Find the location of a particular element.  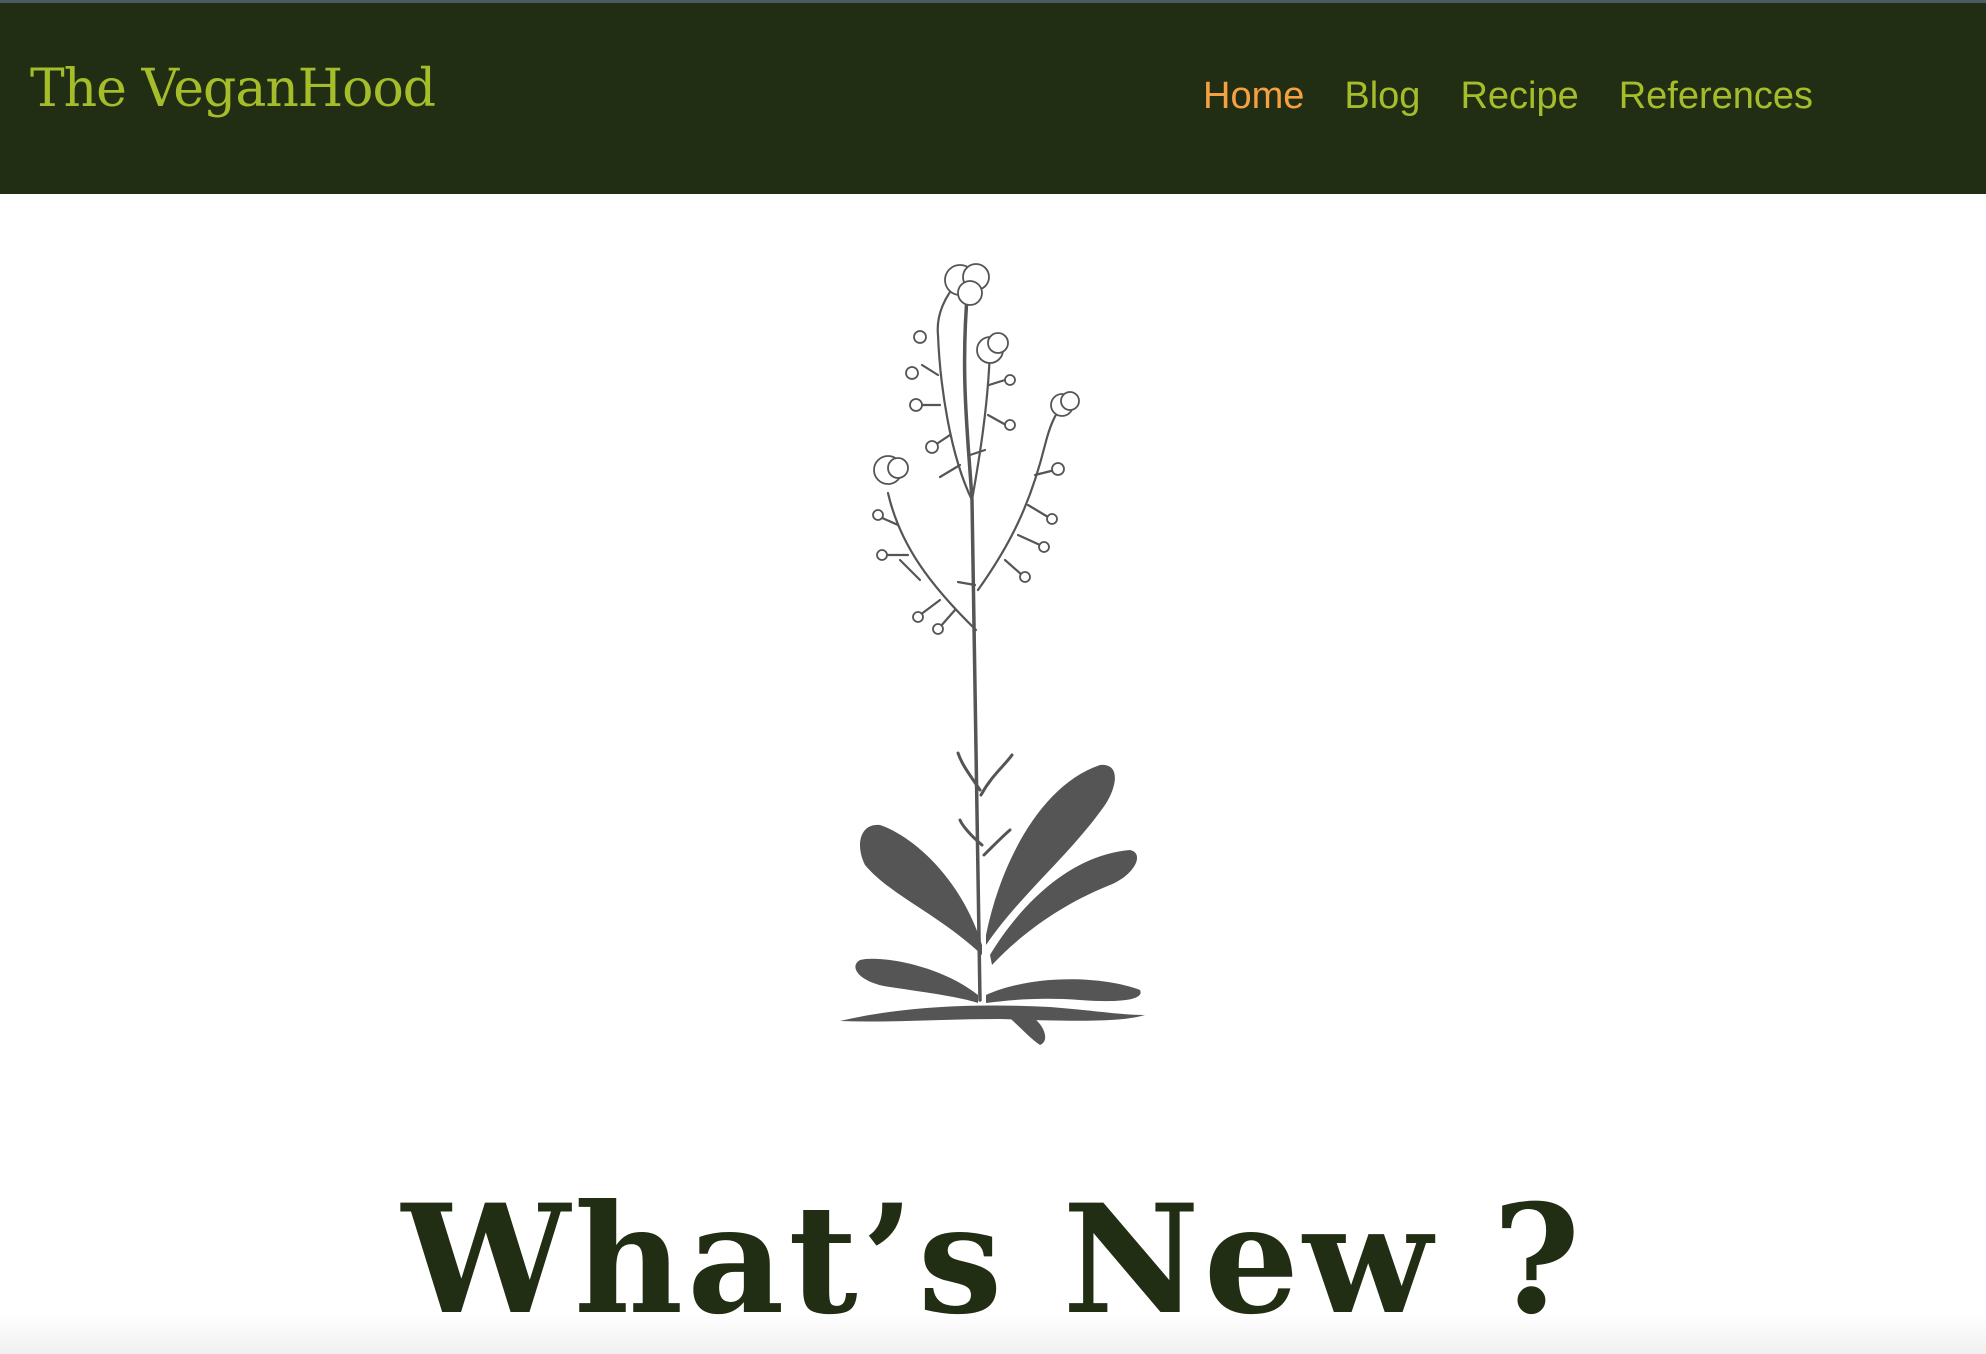

nav-blog: Blog is located at coordinates (1382, 96).